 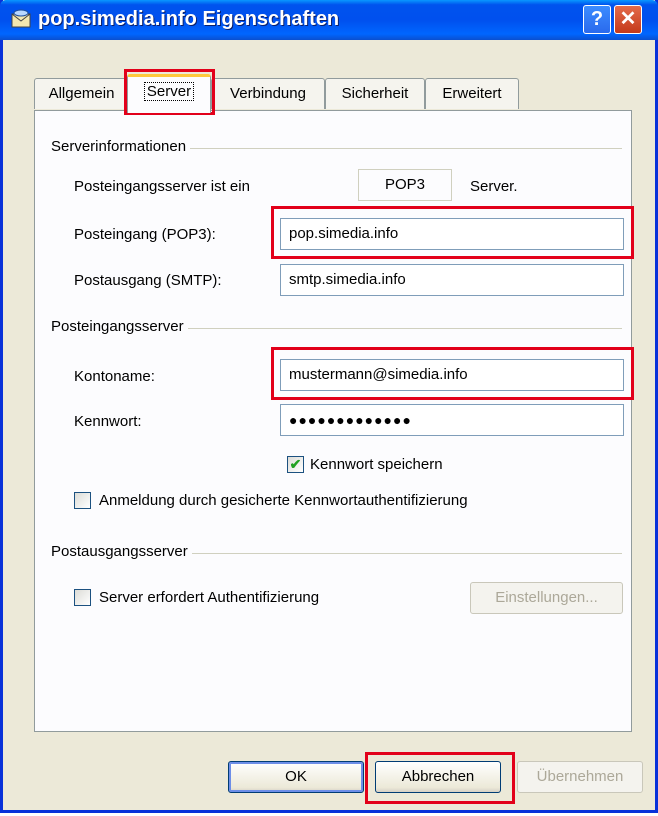 I want to click on server-type-value: POP3, so click(x=405, y=185).